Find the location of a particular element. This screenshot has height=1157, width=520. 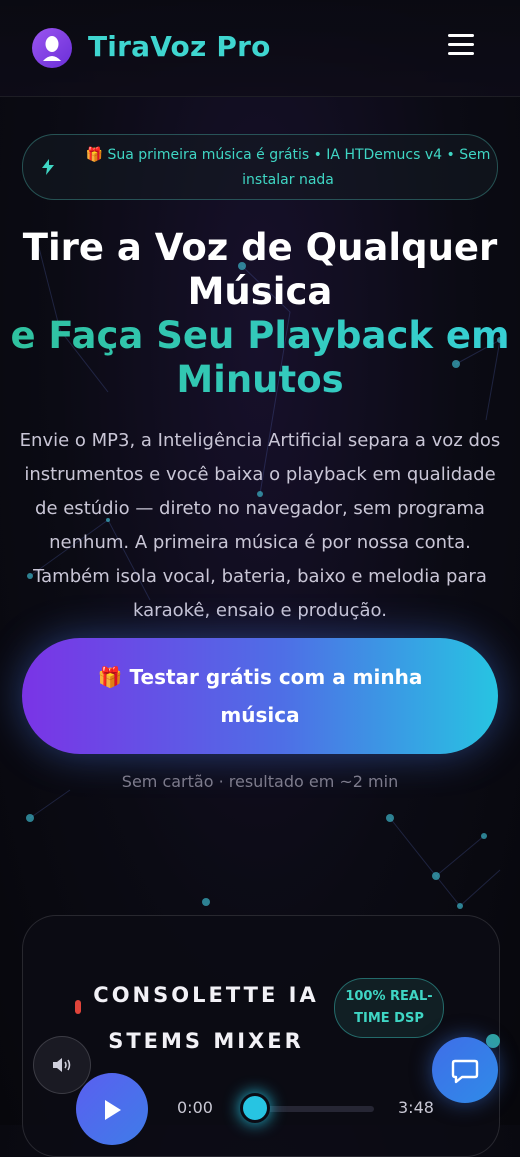

cta-note: Sem cartão · resultado em ~2 min is located at coordinates (260, 781).